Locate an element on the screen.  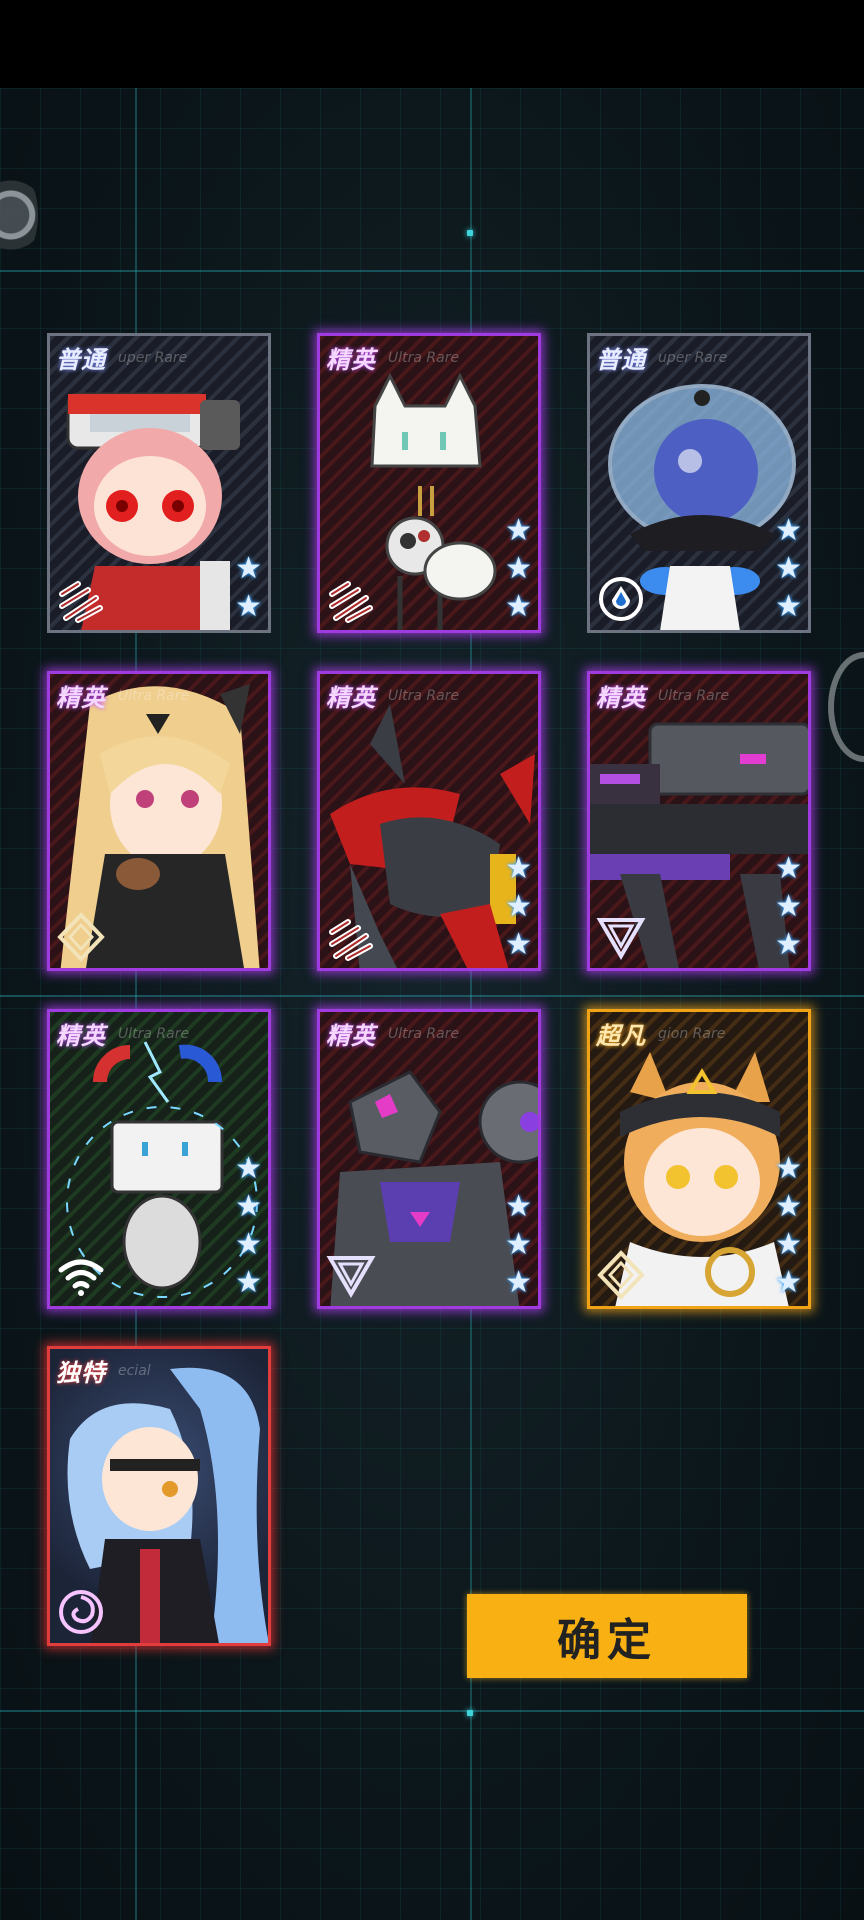
spiral-icon is located at coordinates (81, 1612).